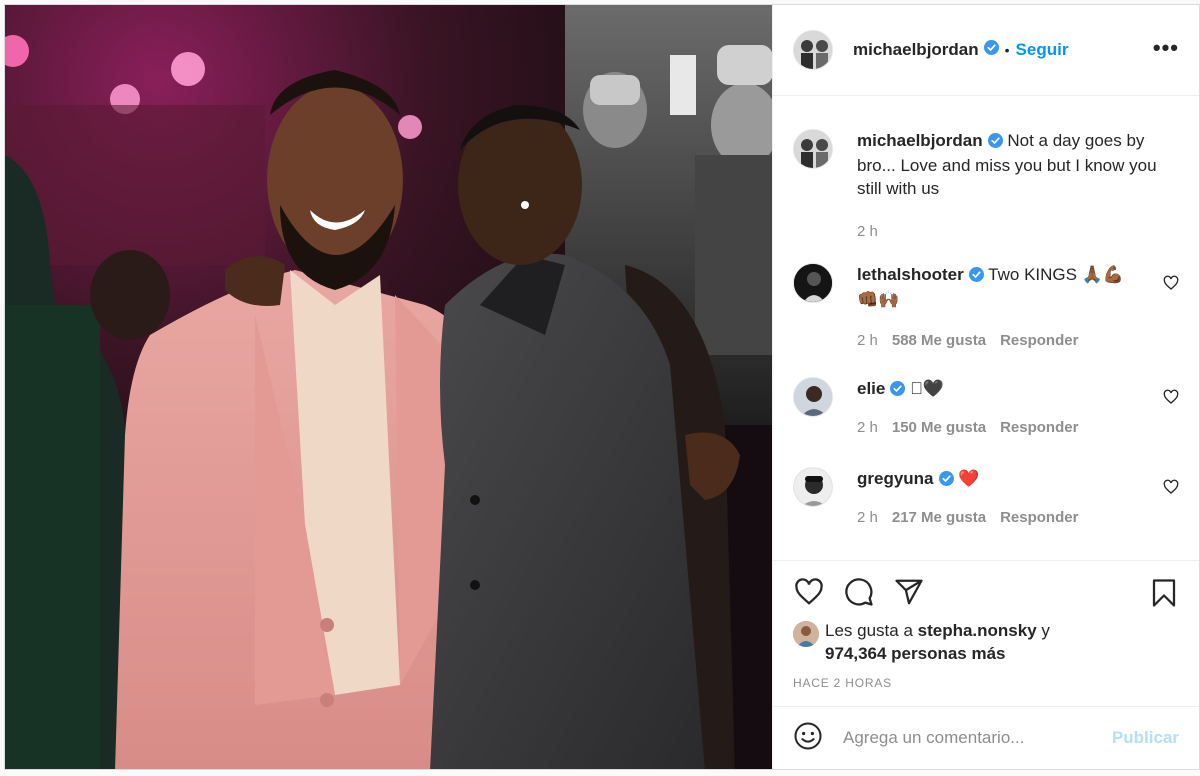  What do you see at coordinates (920, 140) in the screenshot?
I see `caption-username: michaelbjordan` at bounding box center [920, 140].